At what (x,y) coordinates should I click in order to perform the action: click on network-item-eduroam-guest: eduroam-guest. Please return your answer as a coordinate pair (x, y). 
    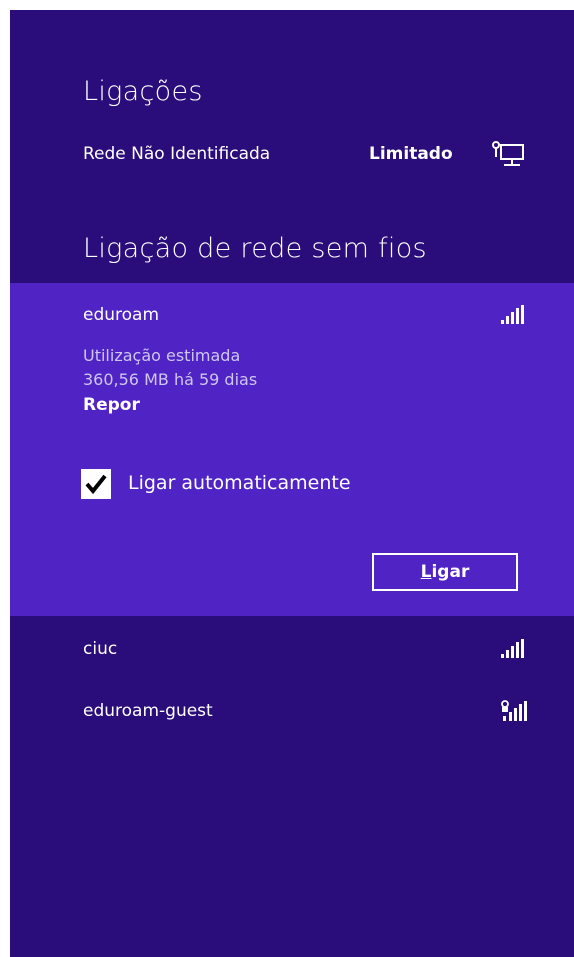
    Looking at the image, I should click on (292, 713).